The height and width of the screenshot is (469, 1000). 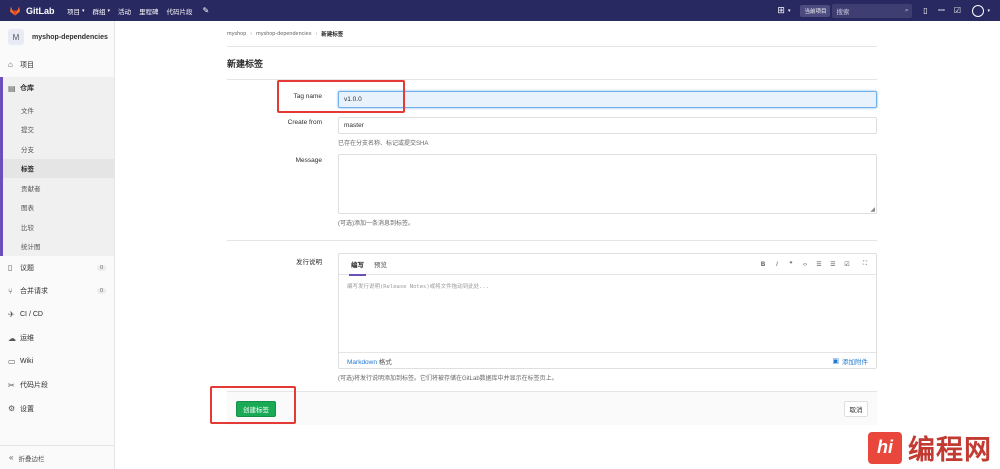 I want to click on sidebar-item-issues: ▯ 议题 0, so click(x=57, y=268).